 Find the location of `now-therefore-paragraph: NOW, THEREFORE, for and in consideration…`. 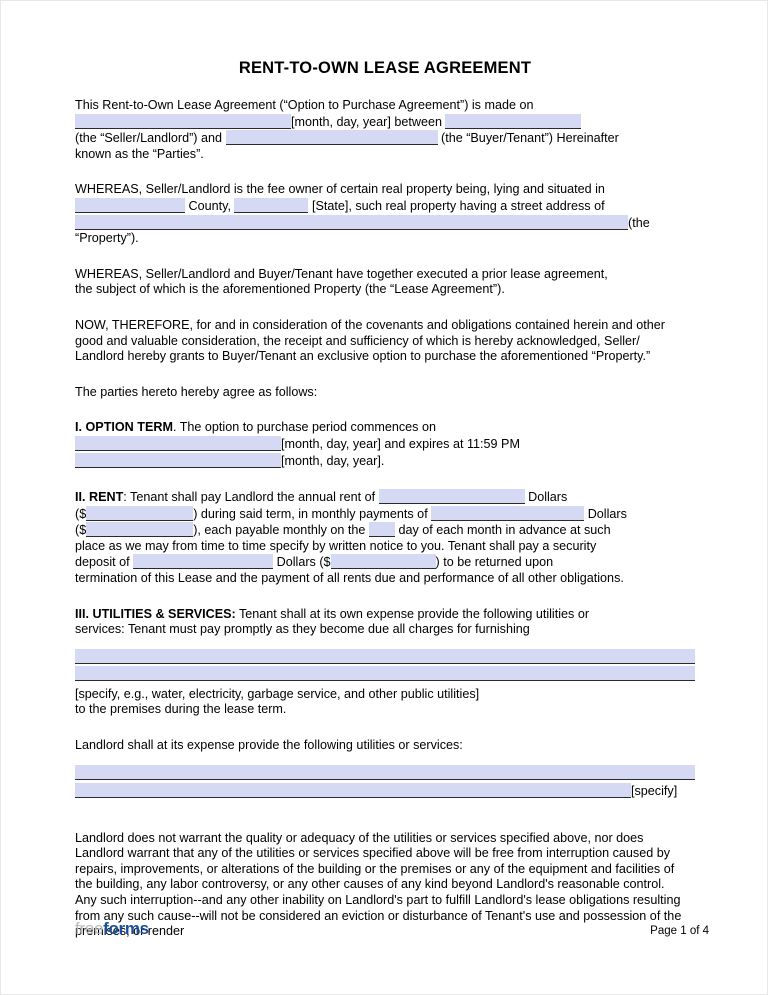

now-therefore-paragraph: NOW, THEREFORE, for and in consideration… is located at coordinates (370, 340).